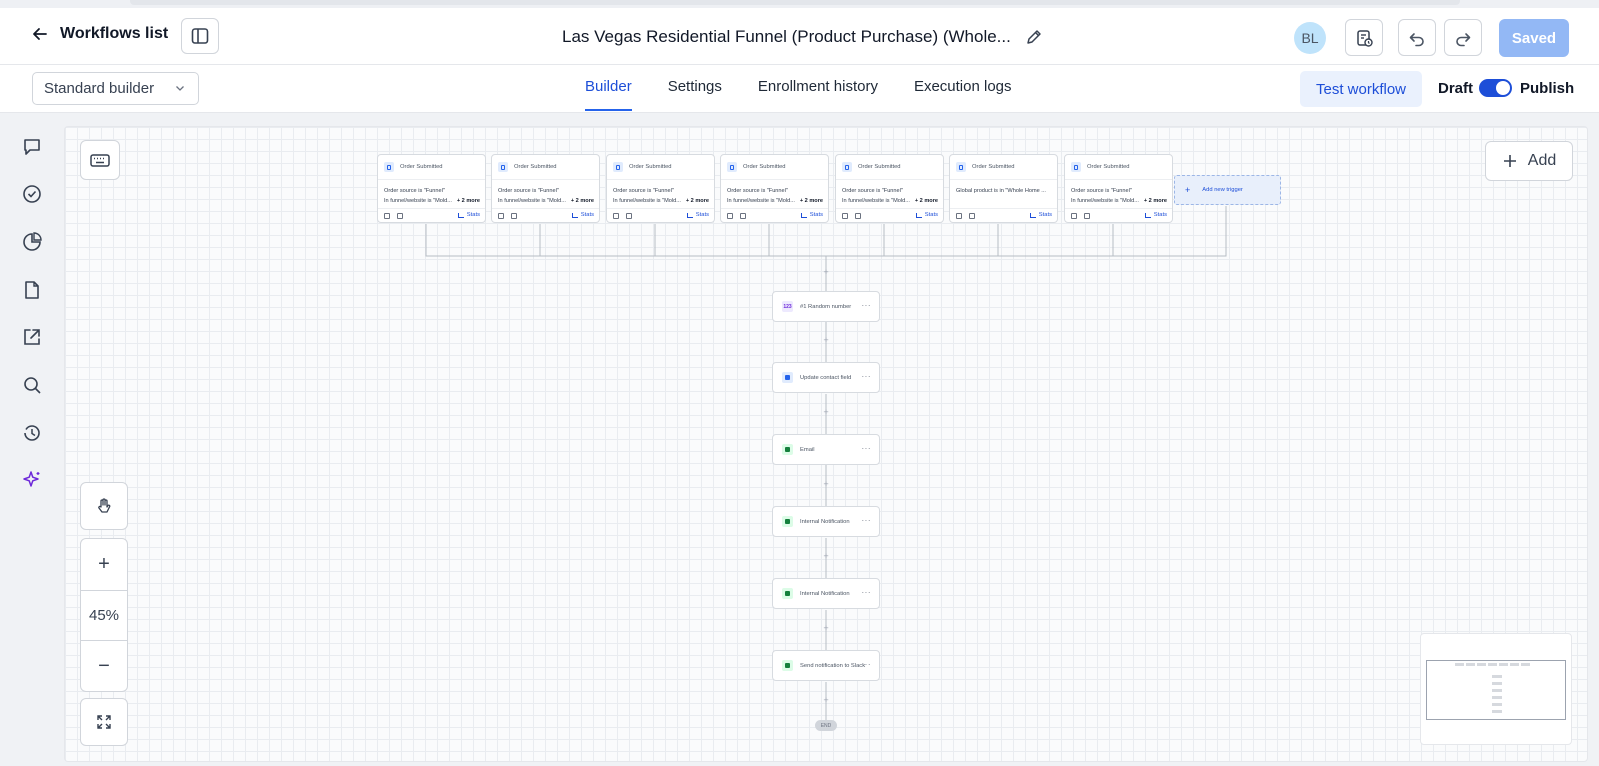  What do you see at coordinates (32, 147) in the screenshot?
I see `chat-icon` at bounding box center [32, 147].